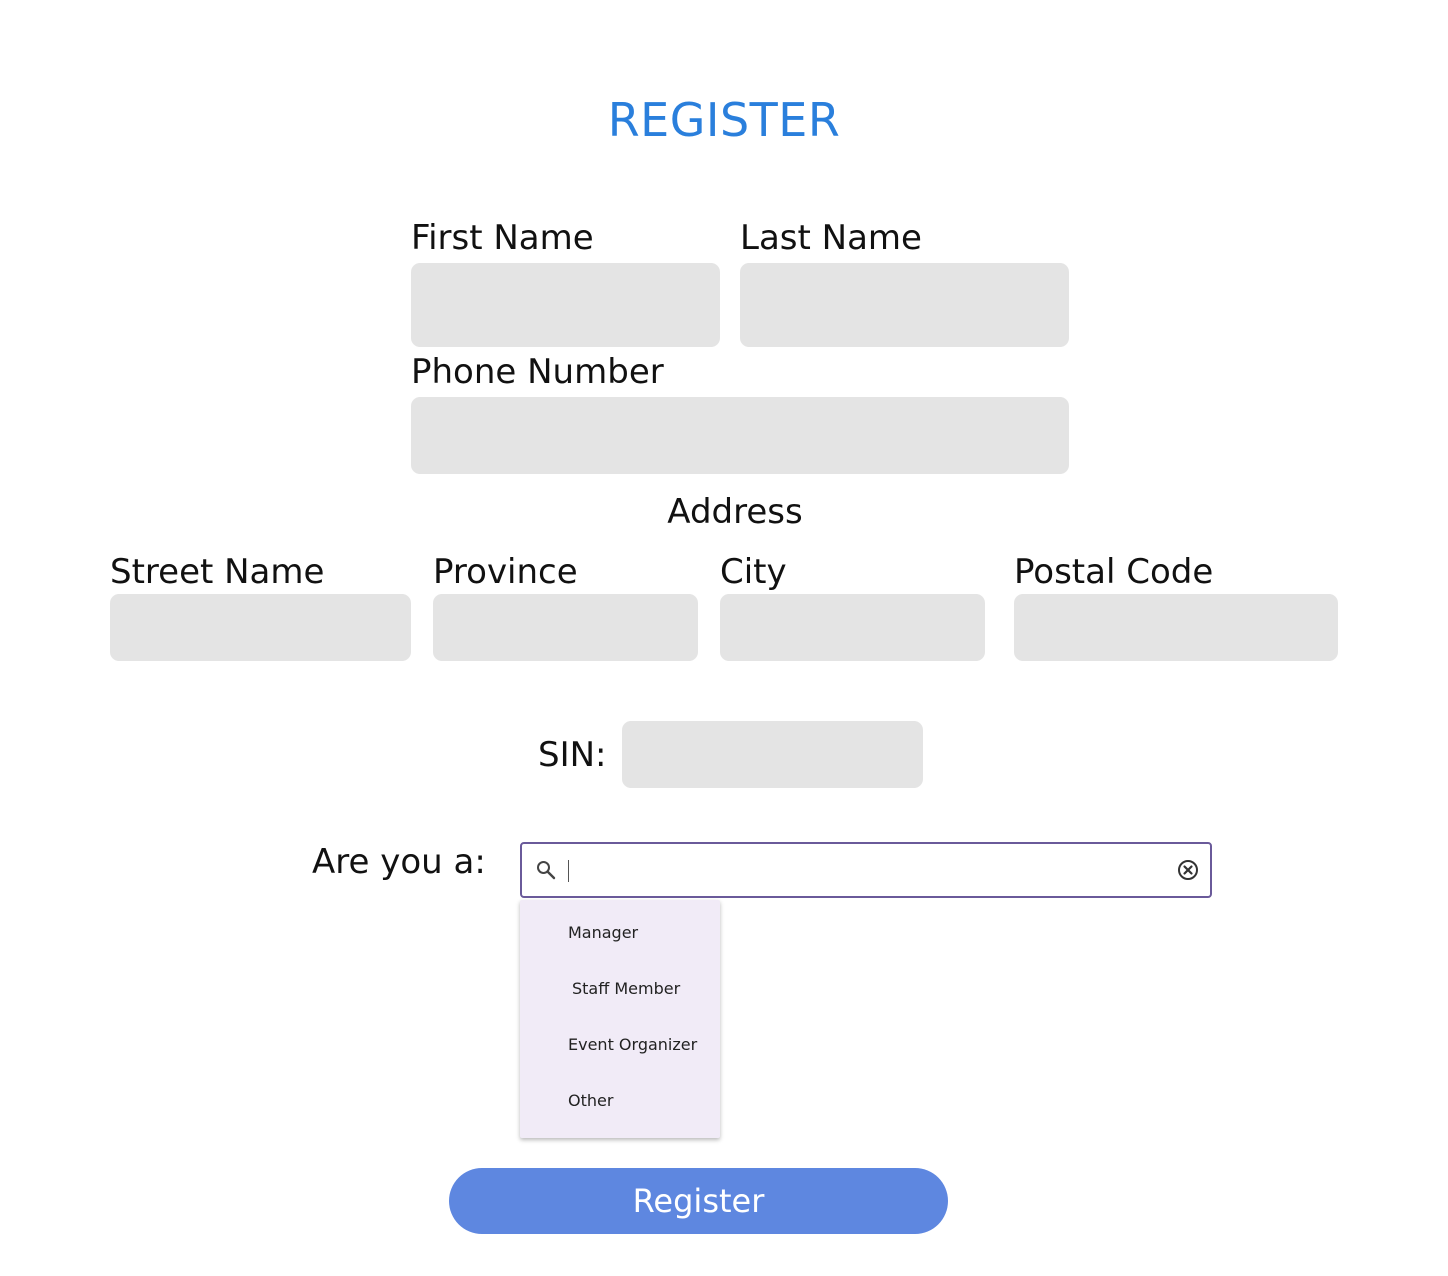 Image resolution: width=1448 pixels, height=1276 pixels. I want to click on text-cursor, so click(568, 871).